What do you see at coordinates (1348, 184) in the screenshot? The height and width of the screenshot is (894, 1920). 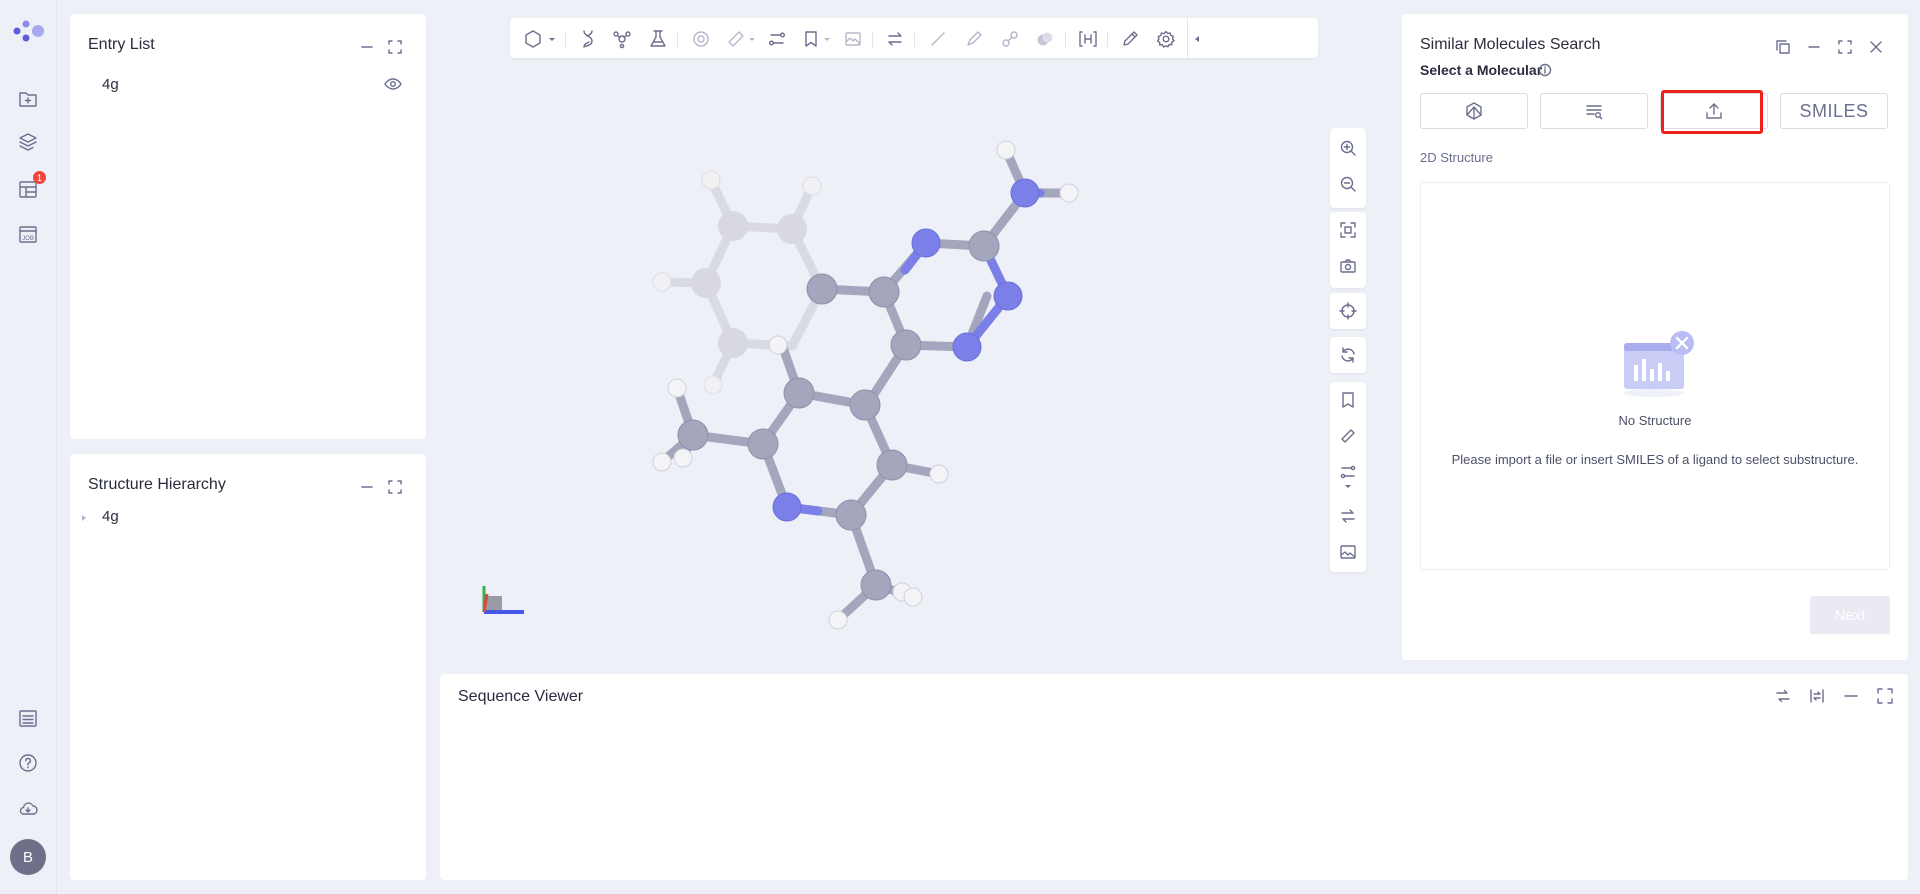 I see `zoom-out-icon` at bounding box center [1348, 184].